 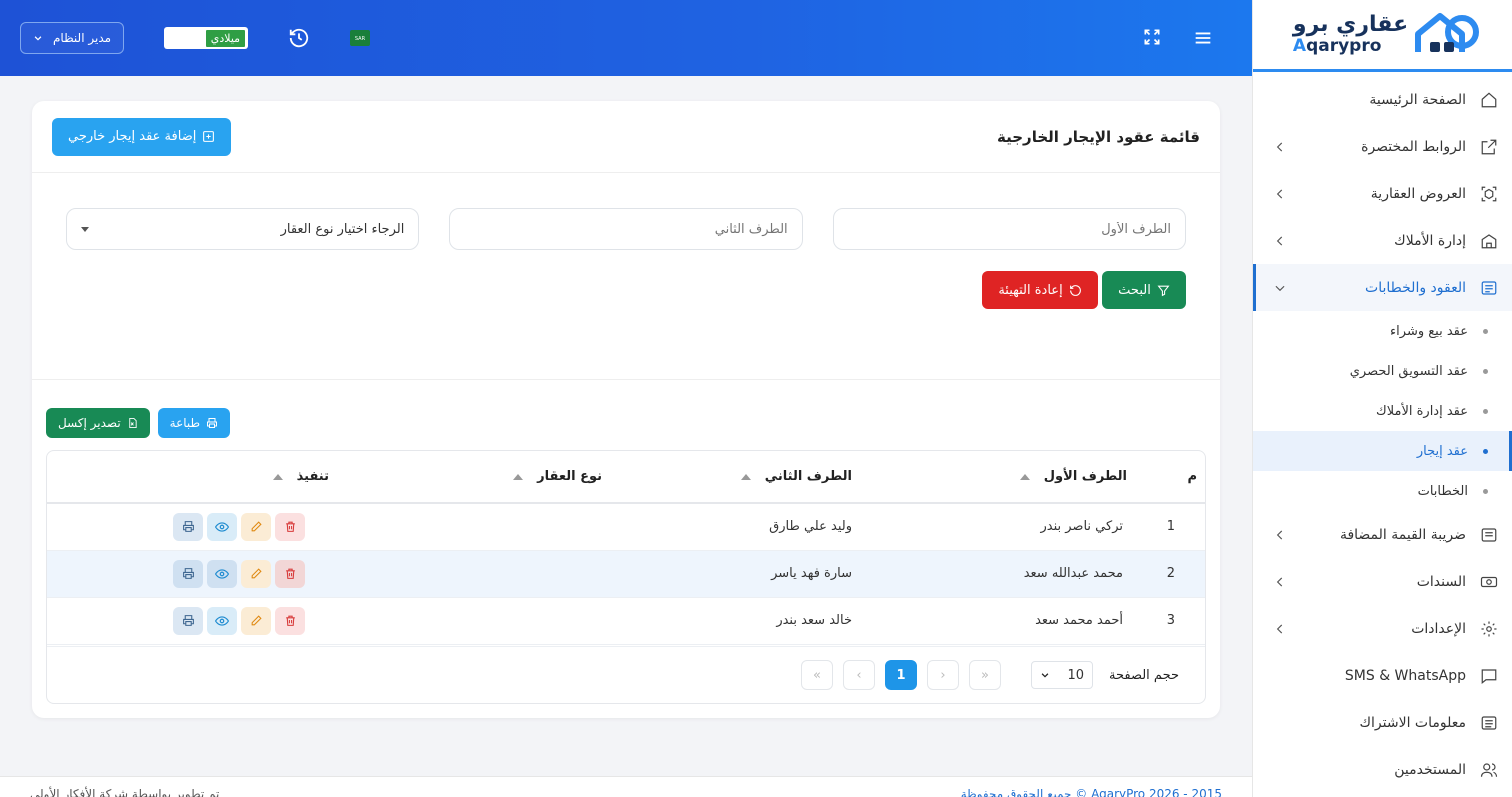 What do you see at coordinates (1382, 193) in the screenshot?
I see `sidebar-item-offers: العروض العقارية` at bounding box center [1382, 193].